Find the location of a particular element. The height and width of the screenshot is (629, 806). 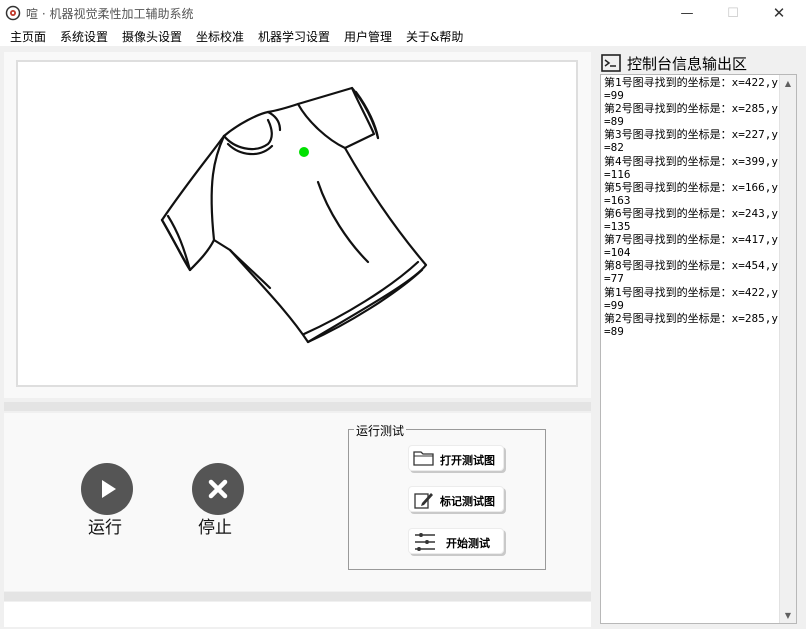

panel-divider-bottom is located at coordinates (297, 596).